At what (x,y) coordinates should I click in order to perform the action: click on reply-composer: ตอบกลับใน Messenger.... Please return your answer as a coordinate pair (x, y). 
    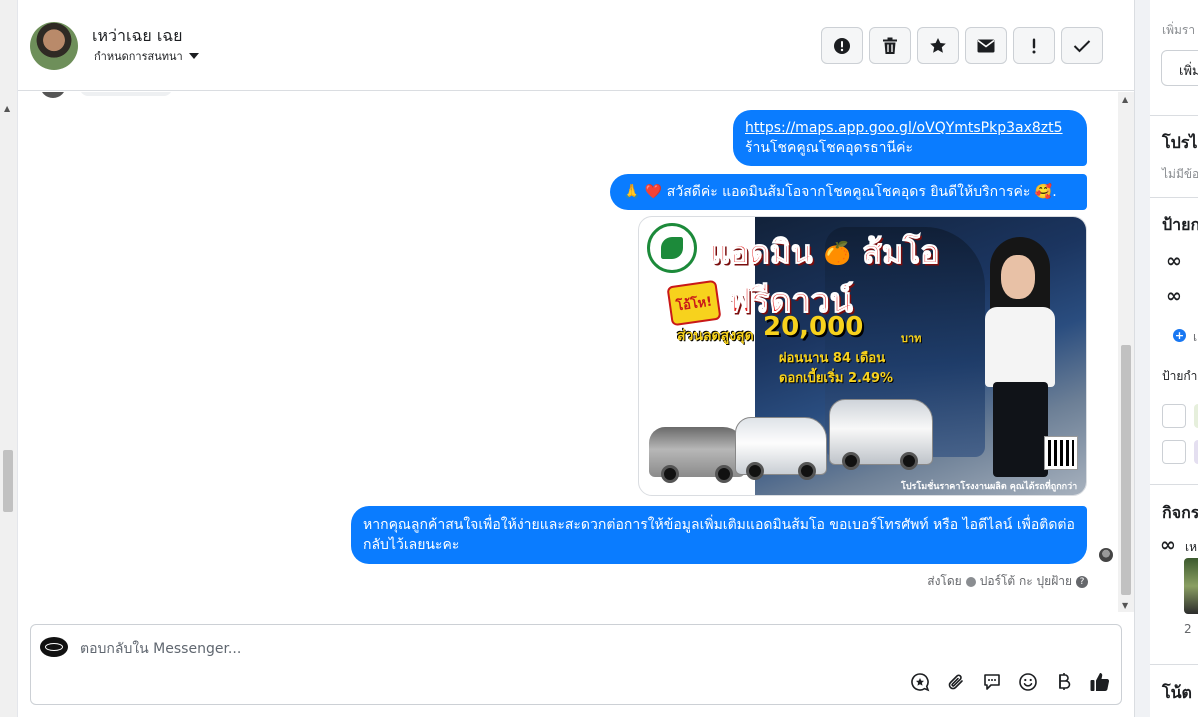
    Looking at the image, I should click on (576, 664).